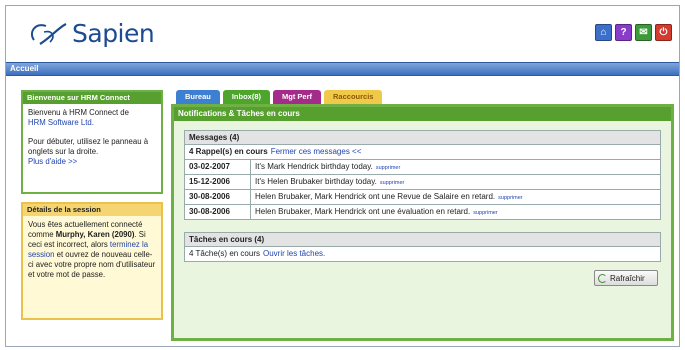 The image size is (685, 350). Describe the element at coordinates (52, 161) in the screenshot. I see `help-link: Plus d'aide >>` at that location.